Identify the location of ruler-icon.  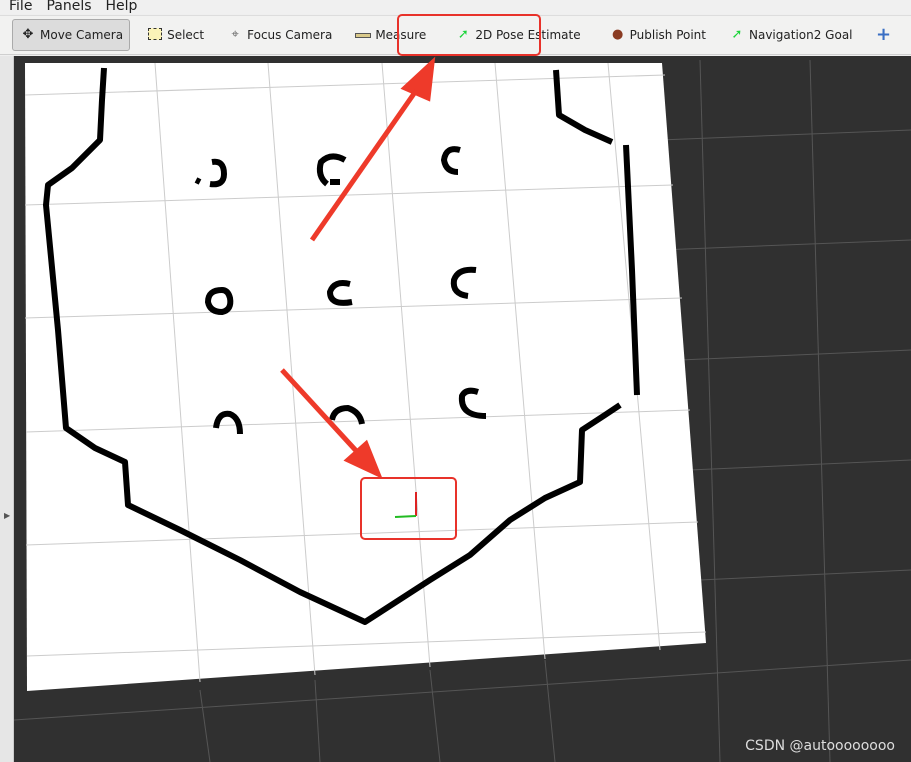
(363, 35).